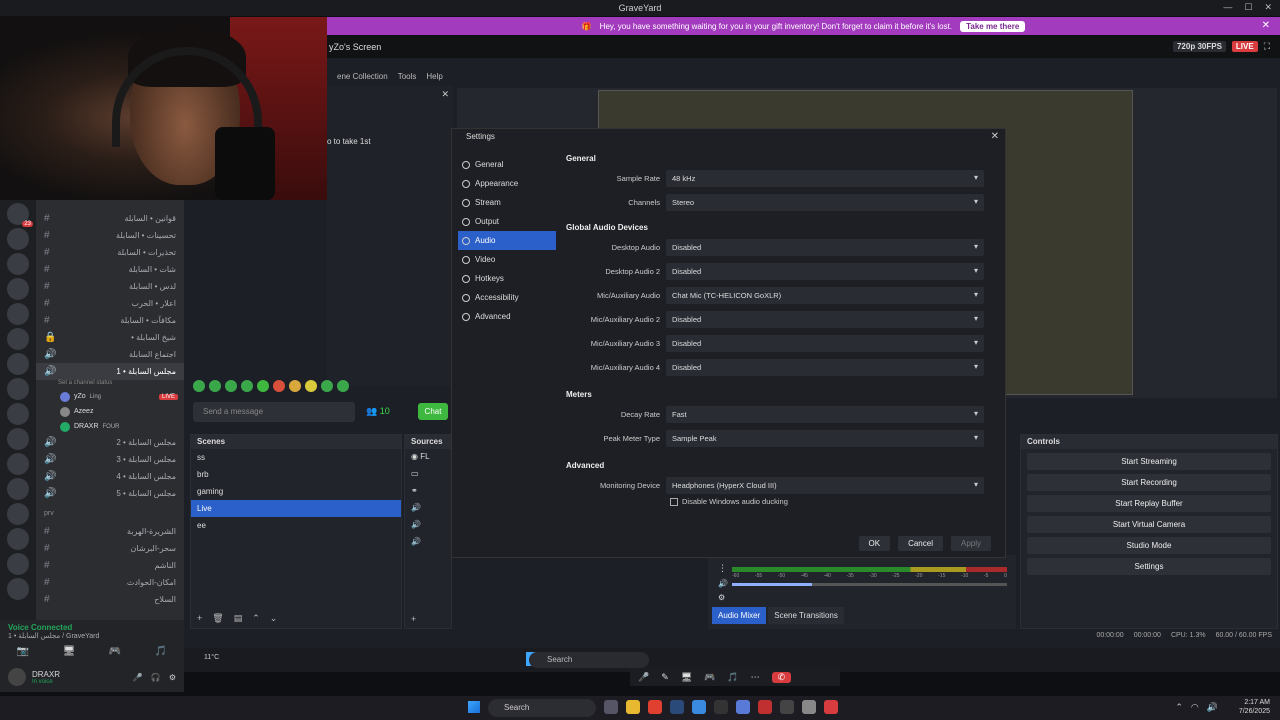 Image resolution: width=1280 pixels, height=720 pixels. Describe the element at coordinates (296, 508) in the screenshot. I see `scene-item-selected: Live` at that location.